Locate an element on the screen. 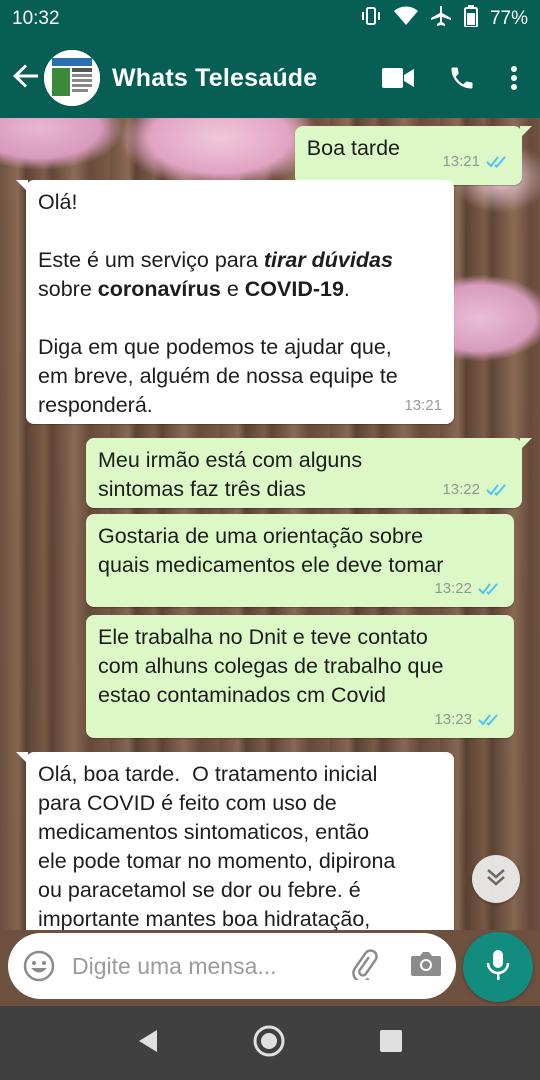  mic-button is located at coordinates (498, 967).